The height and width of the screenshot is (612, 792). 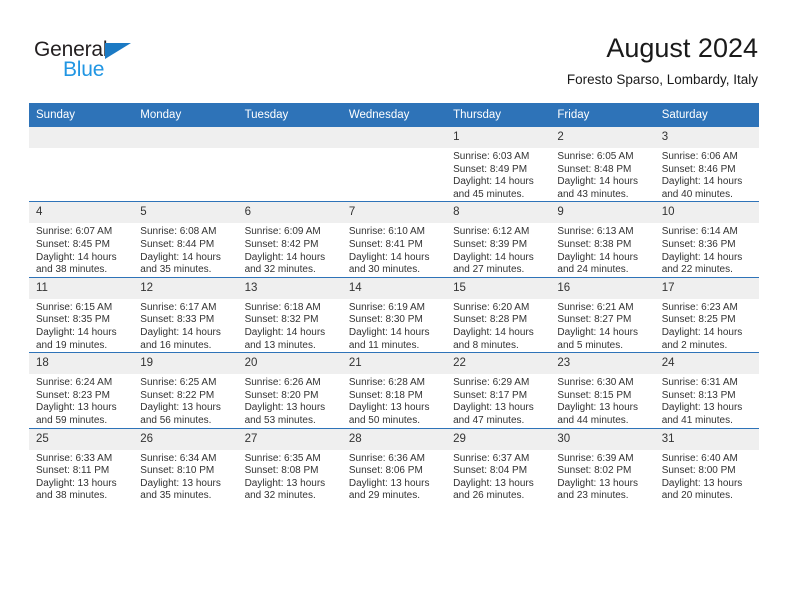 I want to click on day-detail-line: Sunrise: 6:18 AM, so click(x=282, y=307).